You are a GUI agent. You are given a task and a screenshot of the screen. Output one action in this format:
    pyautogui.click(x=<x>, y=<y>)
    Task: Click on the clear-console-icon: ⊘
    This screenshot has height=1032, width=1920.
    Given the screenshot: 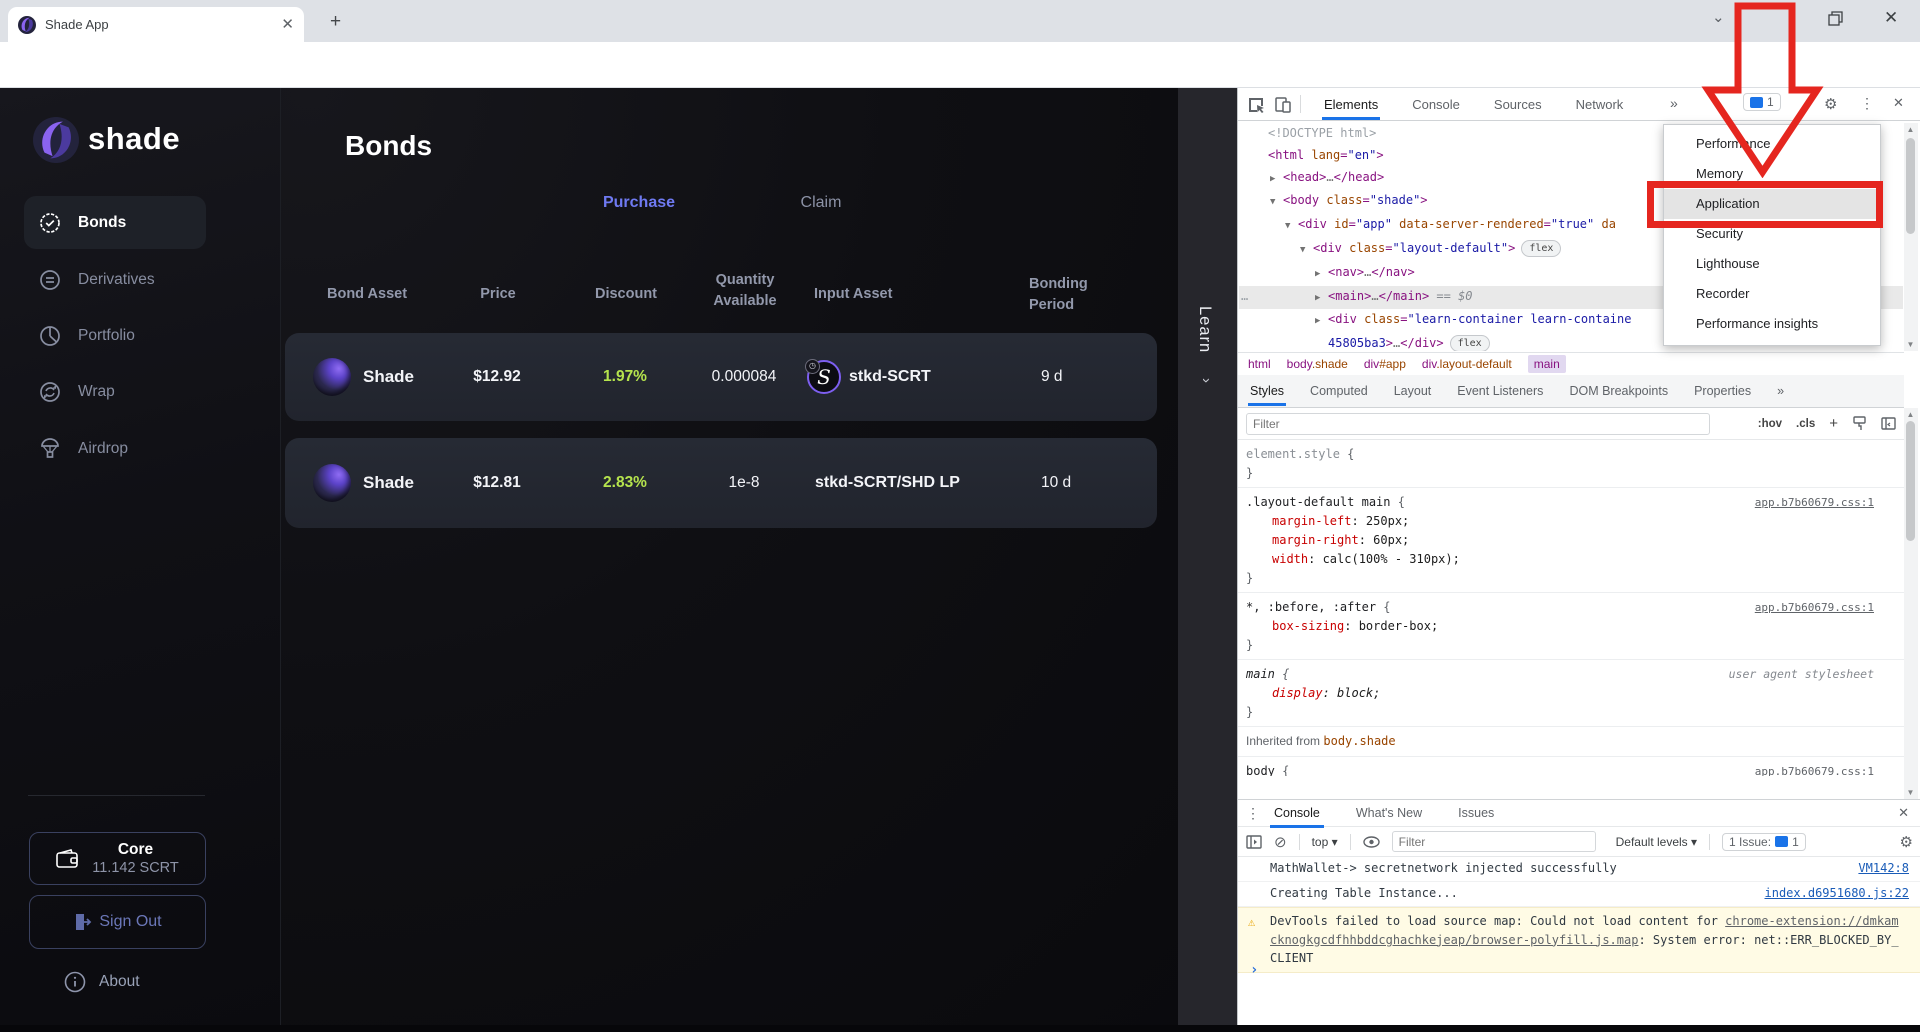 What is the action you would take?
    pyautogui.click(x=1280, y=842)
    